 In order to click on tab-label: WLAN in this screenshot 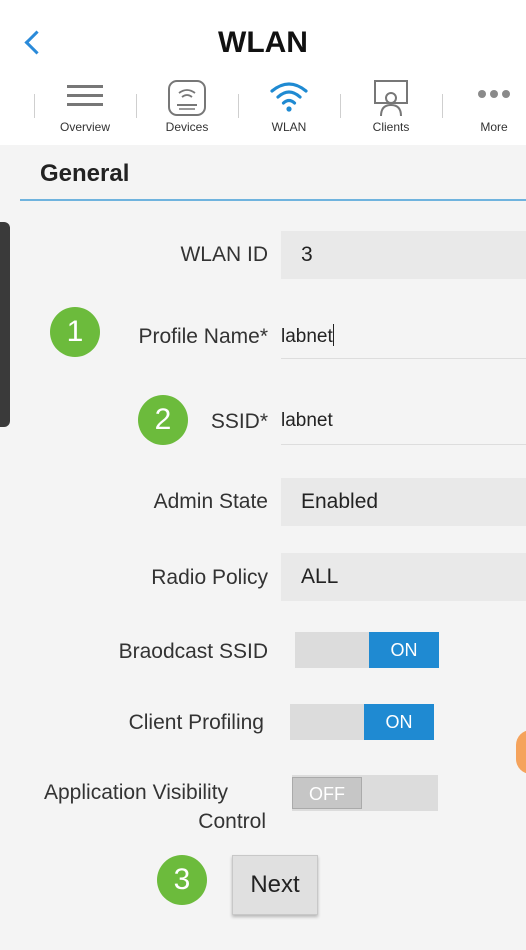, I will do `click(289, 127)`.